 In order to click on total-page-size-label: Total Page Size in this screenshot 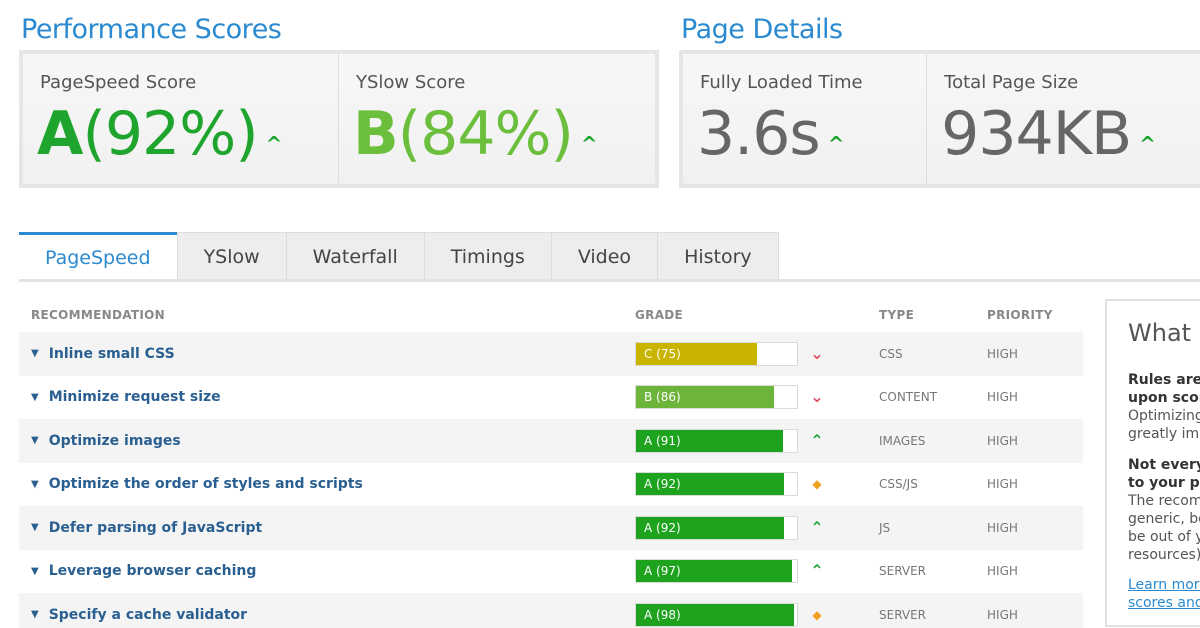, I will do `click(1011, 82)`.